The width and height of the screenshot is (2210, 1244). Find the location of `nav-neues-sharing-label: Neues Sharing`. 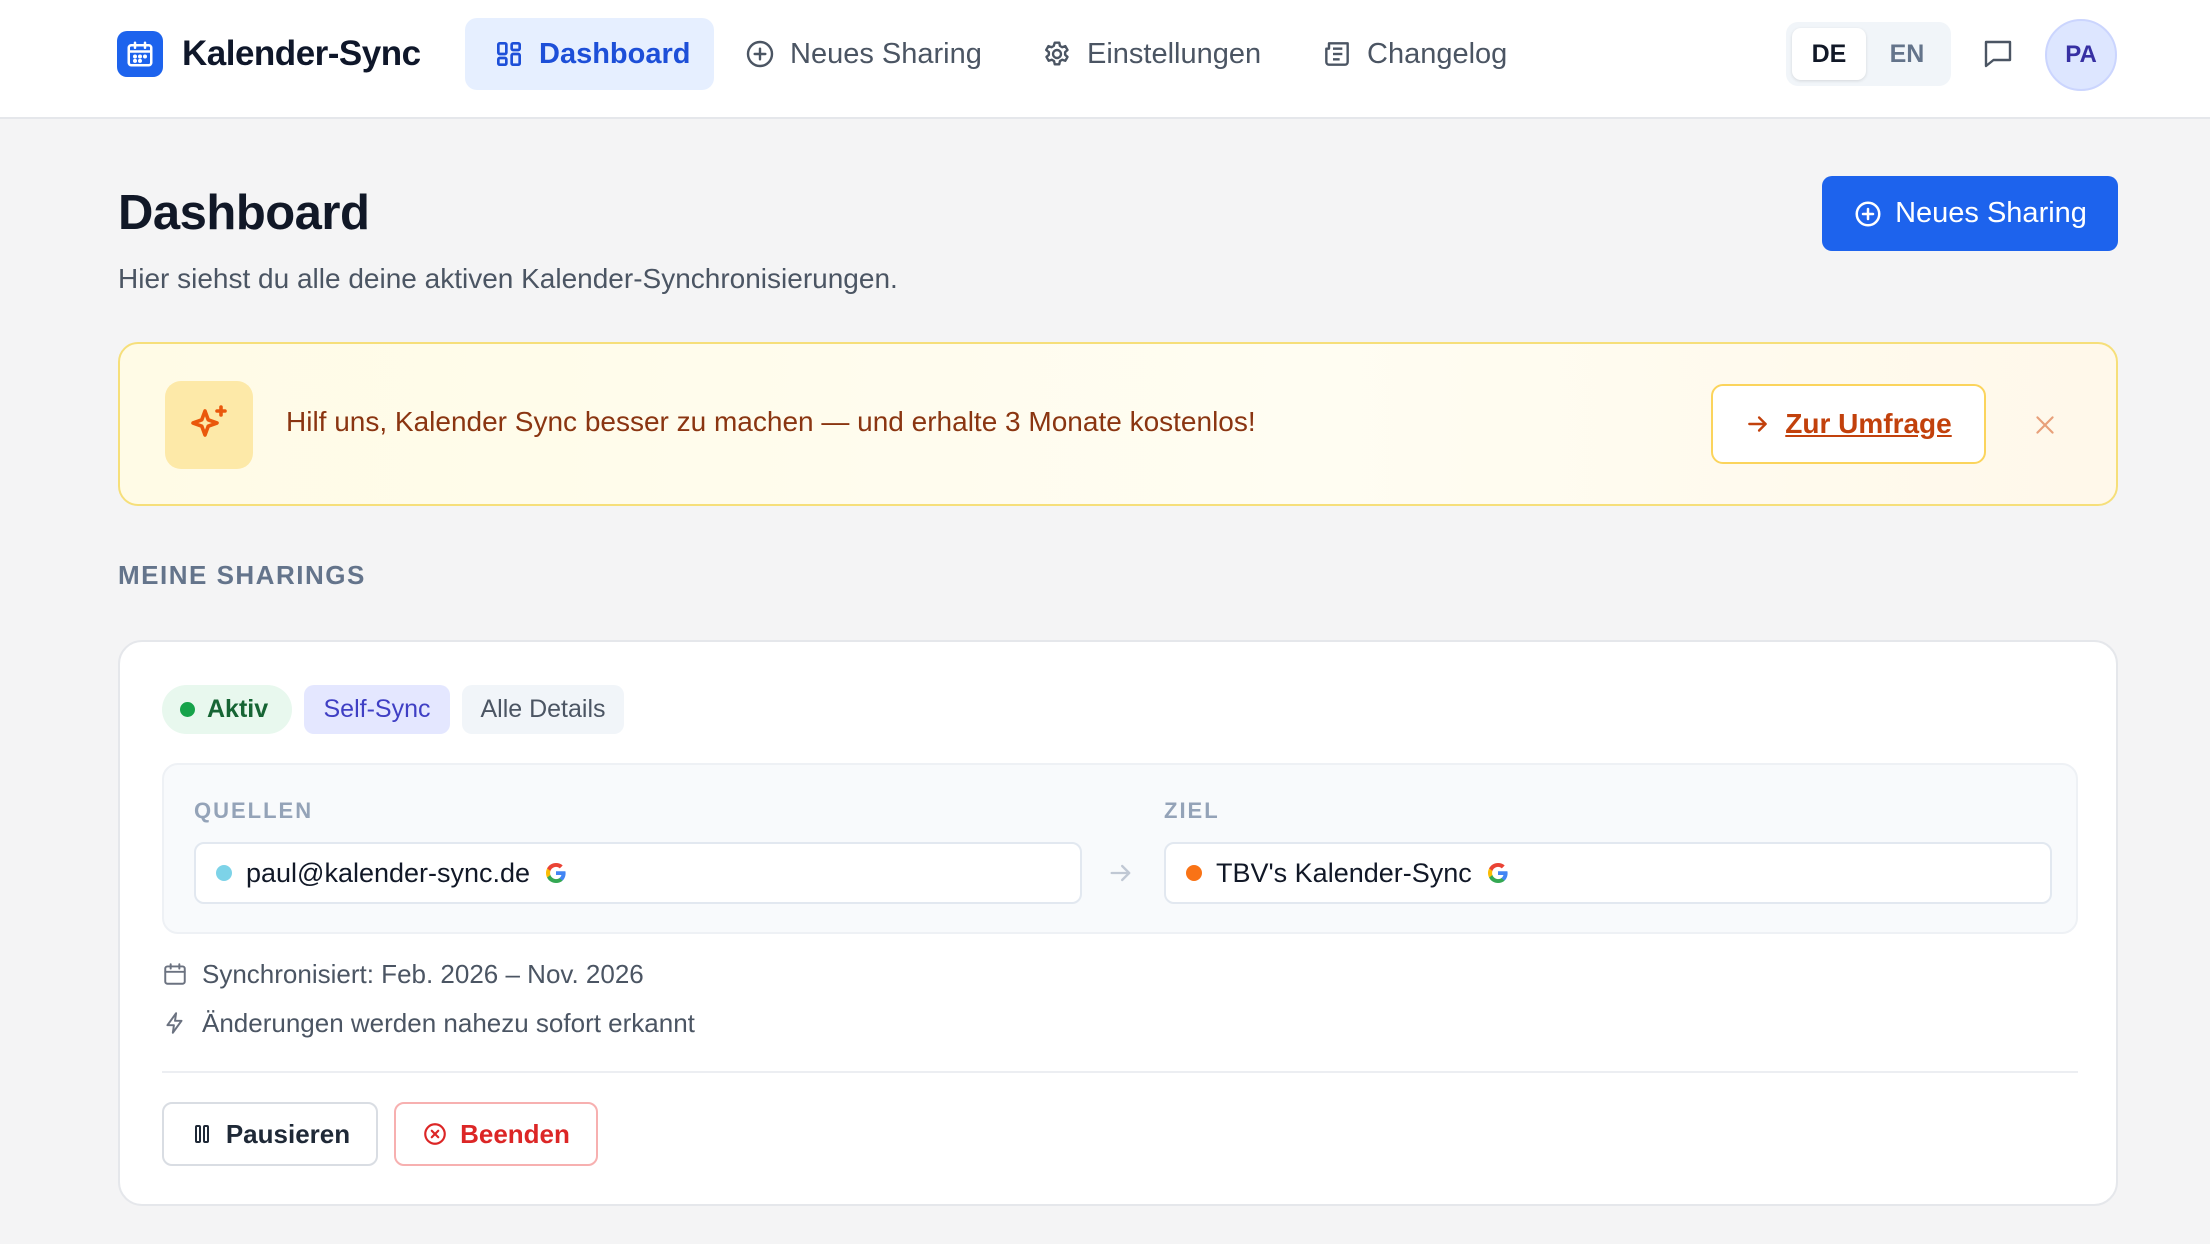

nav-neues-sharing-label: Neues Sharing is located at coordinates (886, 53).